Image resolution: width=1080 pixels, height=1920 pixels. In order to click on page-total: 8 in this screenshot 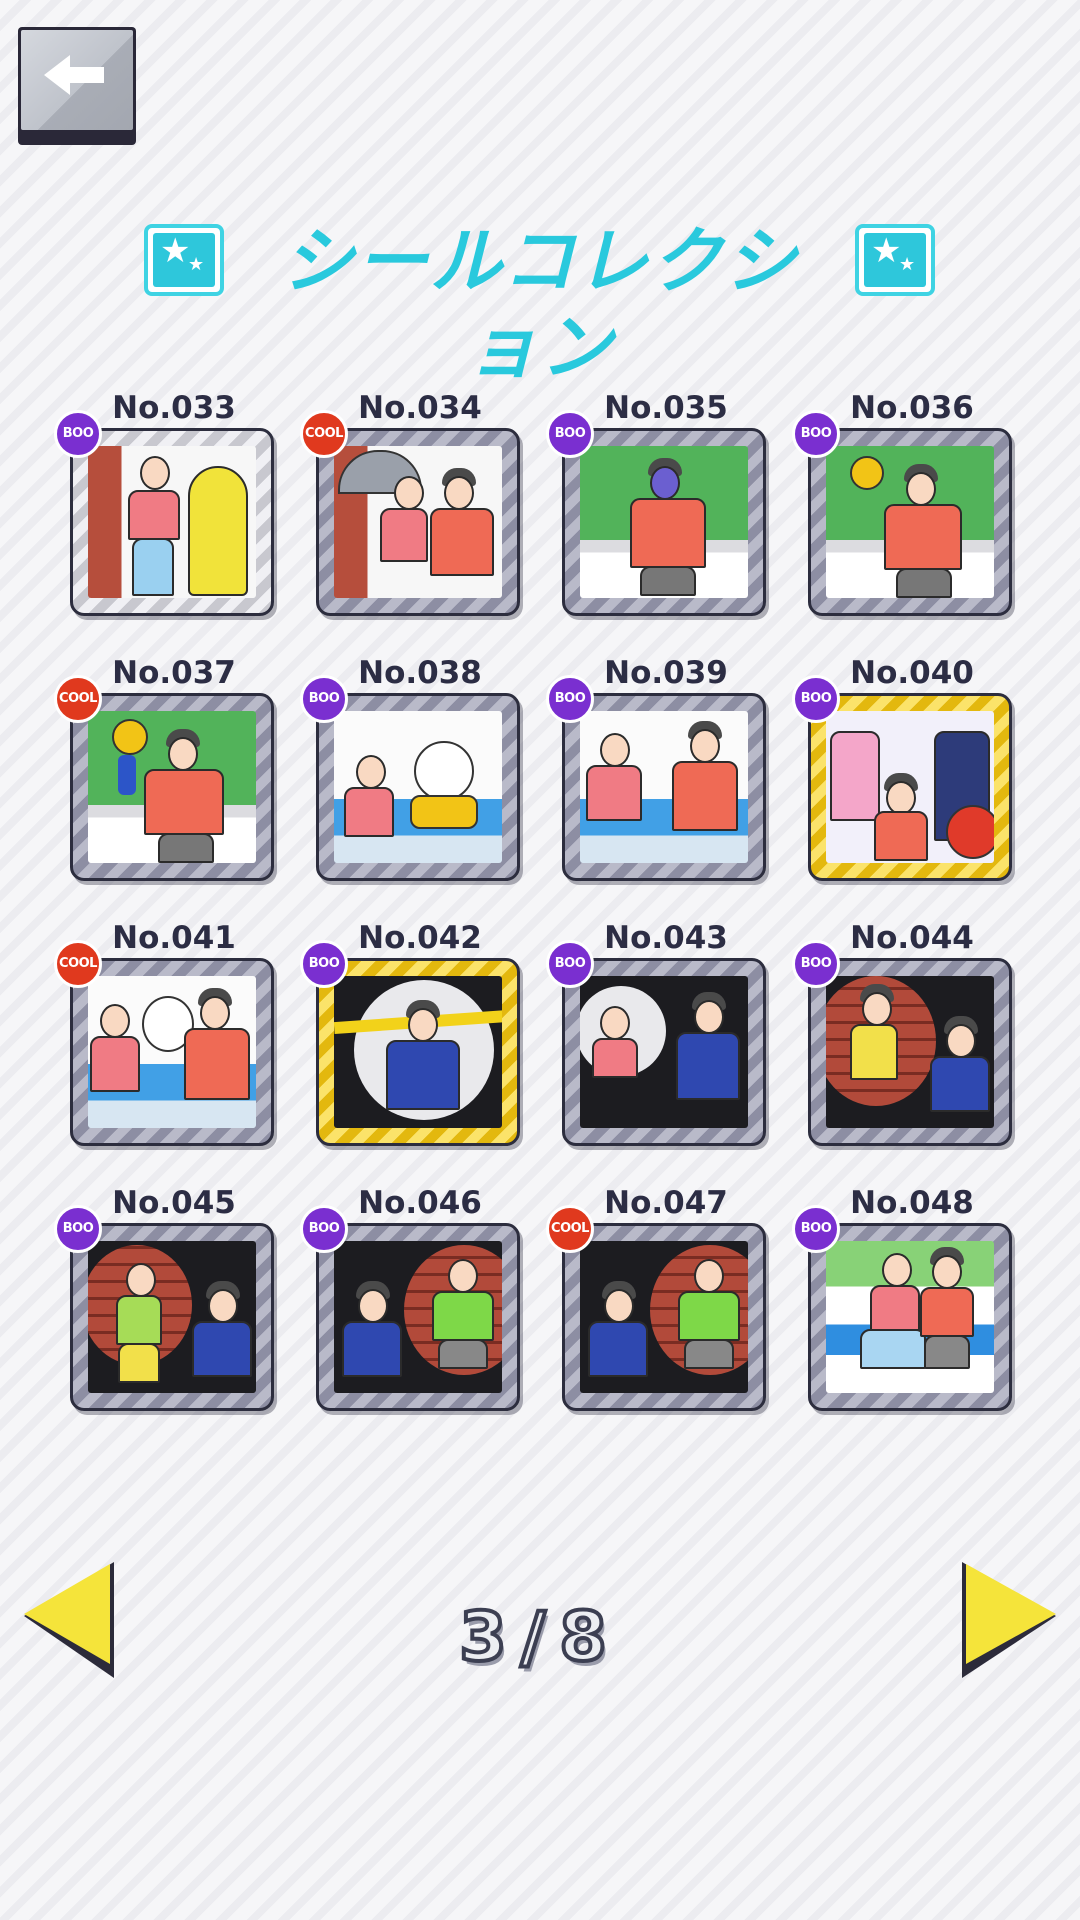, I will do `click(589, 1637)`.